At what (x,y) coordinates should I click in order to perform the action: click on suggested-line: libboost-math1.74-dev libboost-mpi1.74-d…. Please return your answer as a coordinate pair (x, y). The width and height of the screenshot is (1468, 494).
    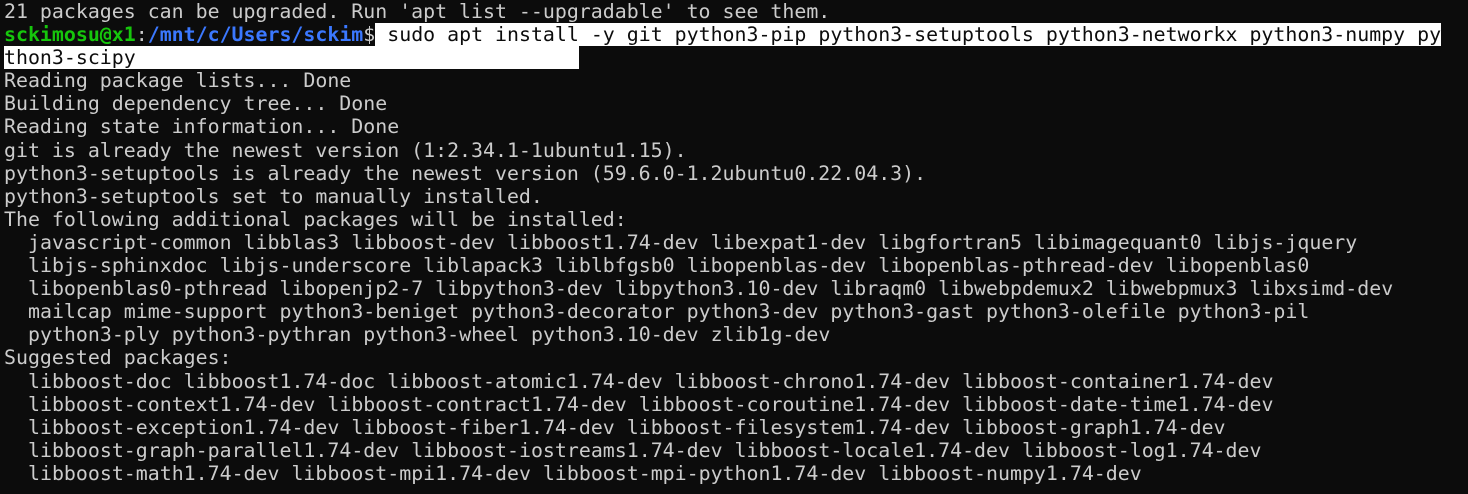
    Looking at the image, I should click on (585, 473).